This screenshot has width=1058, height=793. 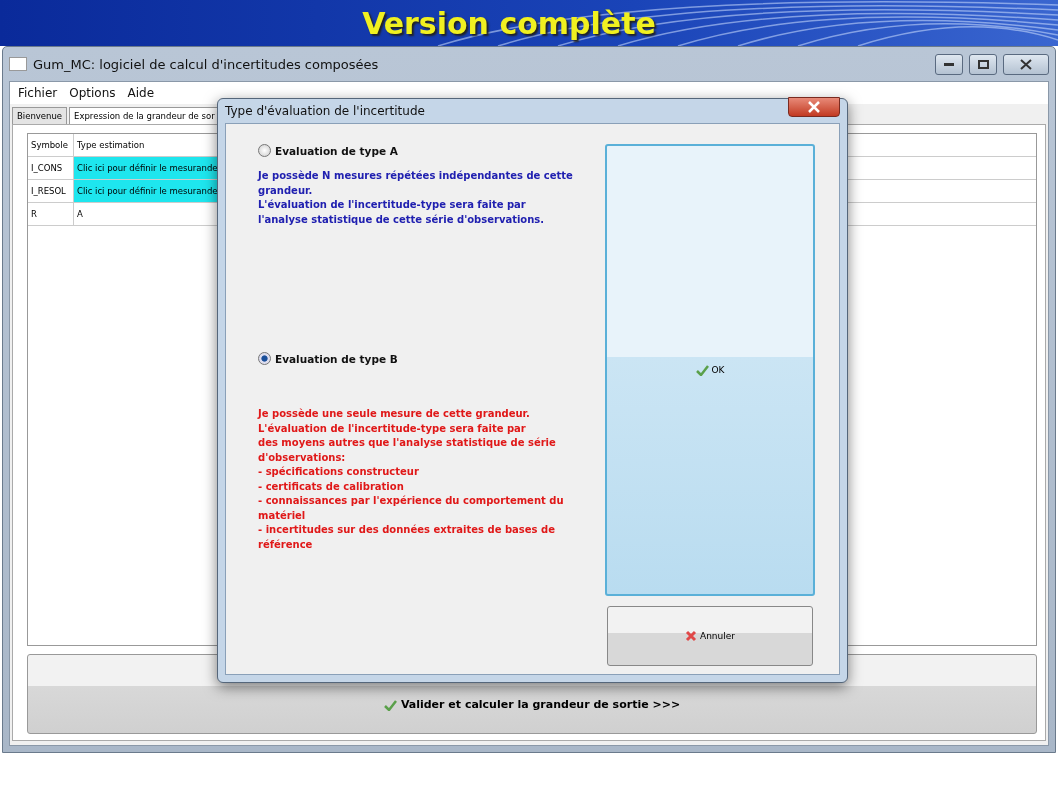 I want to click on ok-button: OK, so click(x=710, y=370).